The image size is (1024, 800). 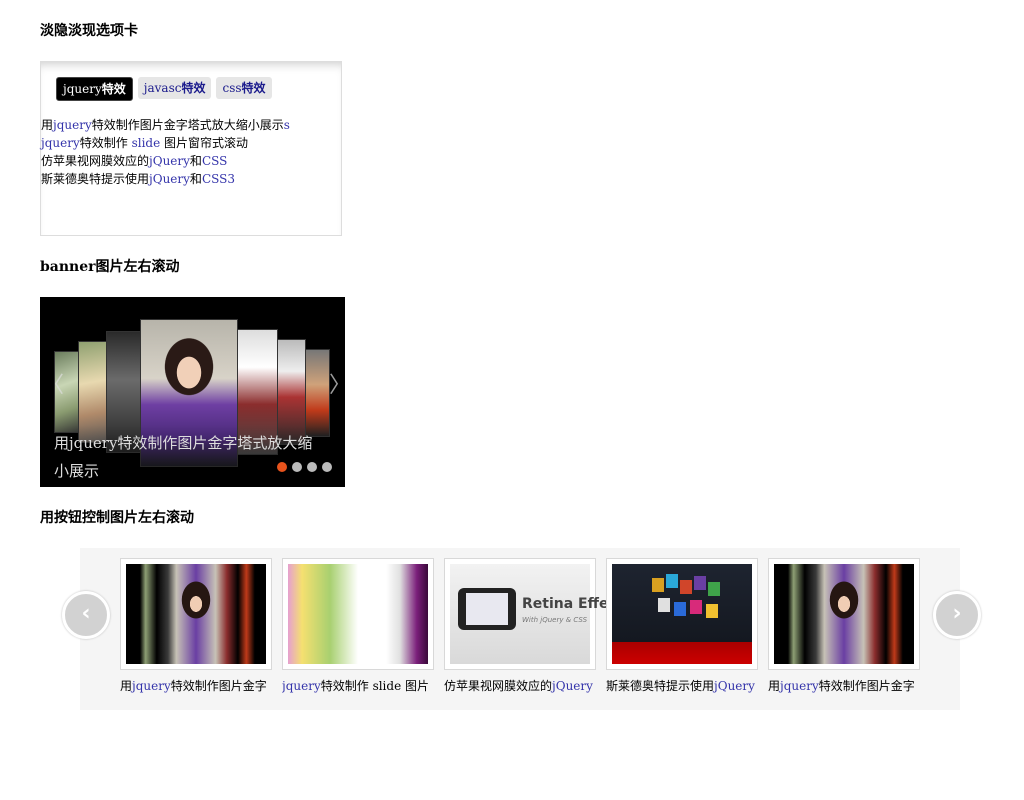 I want to click on link-text: 特效制作, so click(x=105, y=143).